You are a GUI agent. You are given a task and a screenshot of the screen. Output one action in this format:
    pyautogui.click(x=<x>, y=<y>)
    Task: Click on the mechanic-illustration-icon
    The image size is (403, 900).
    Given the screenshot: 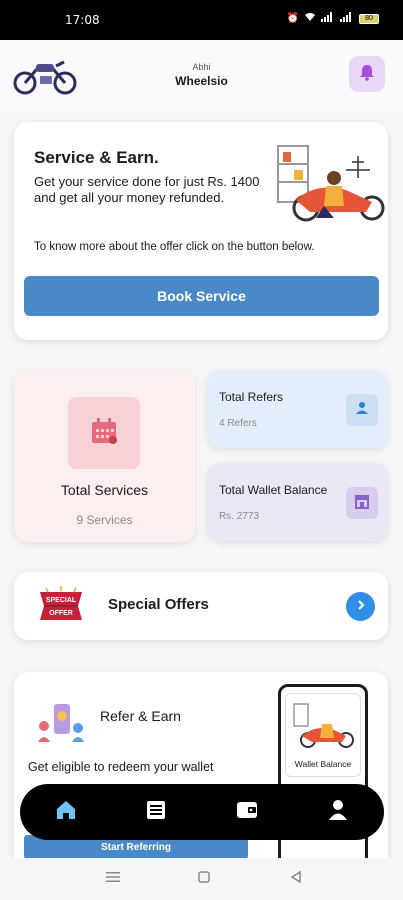 What is the action you would take?
    pyautogui.click(x=331, y=184)
    